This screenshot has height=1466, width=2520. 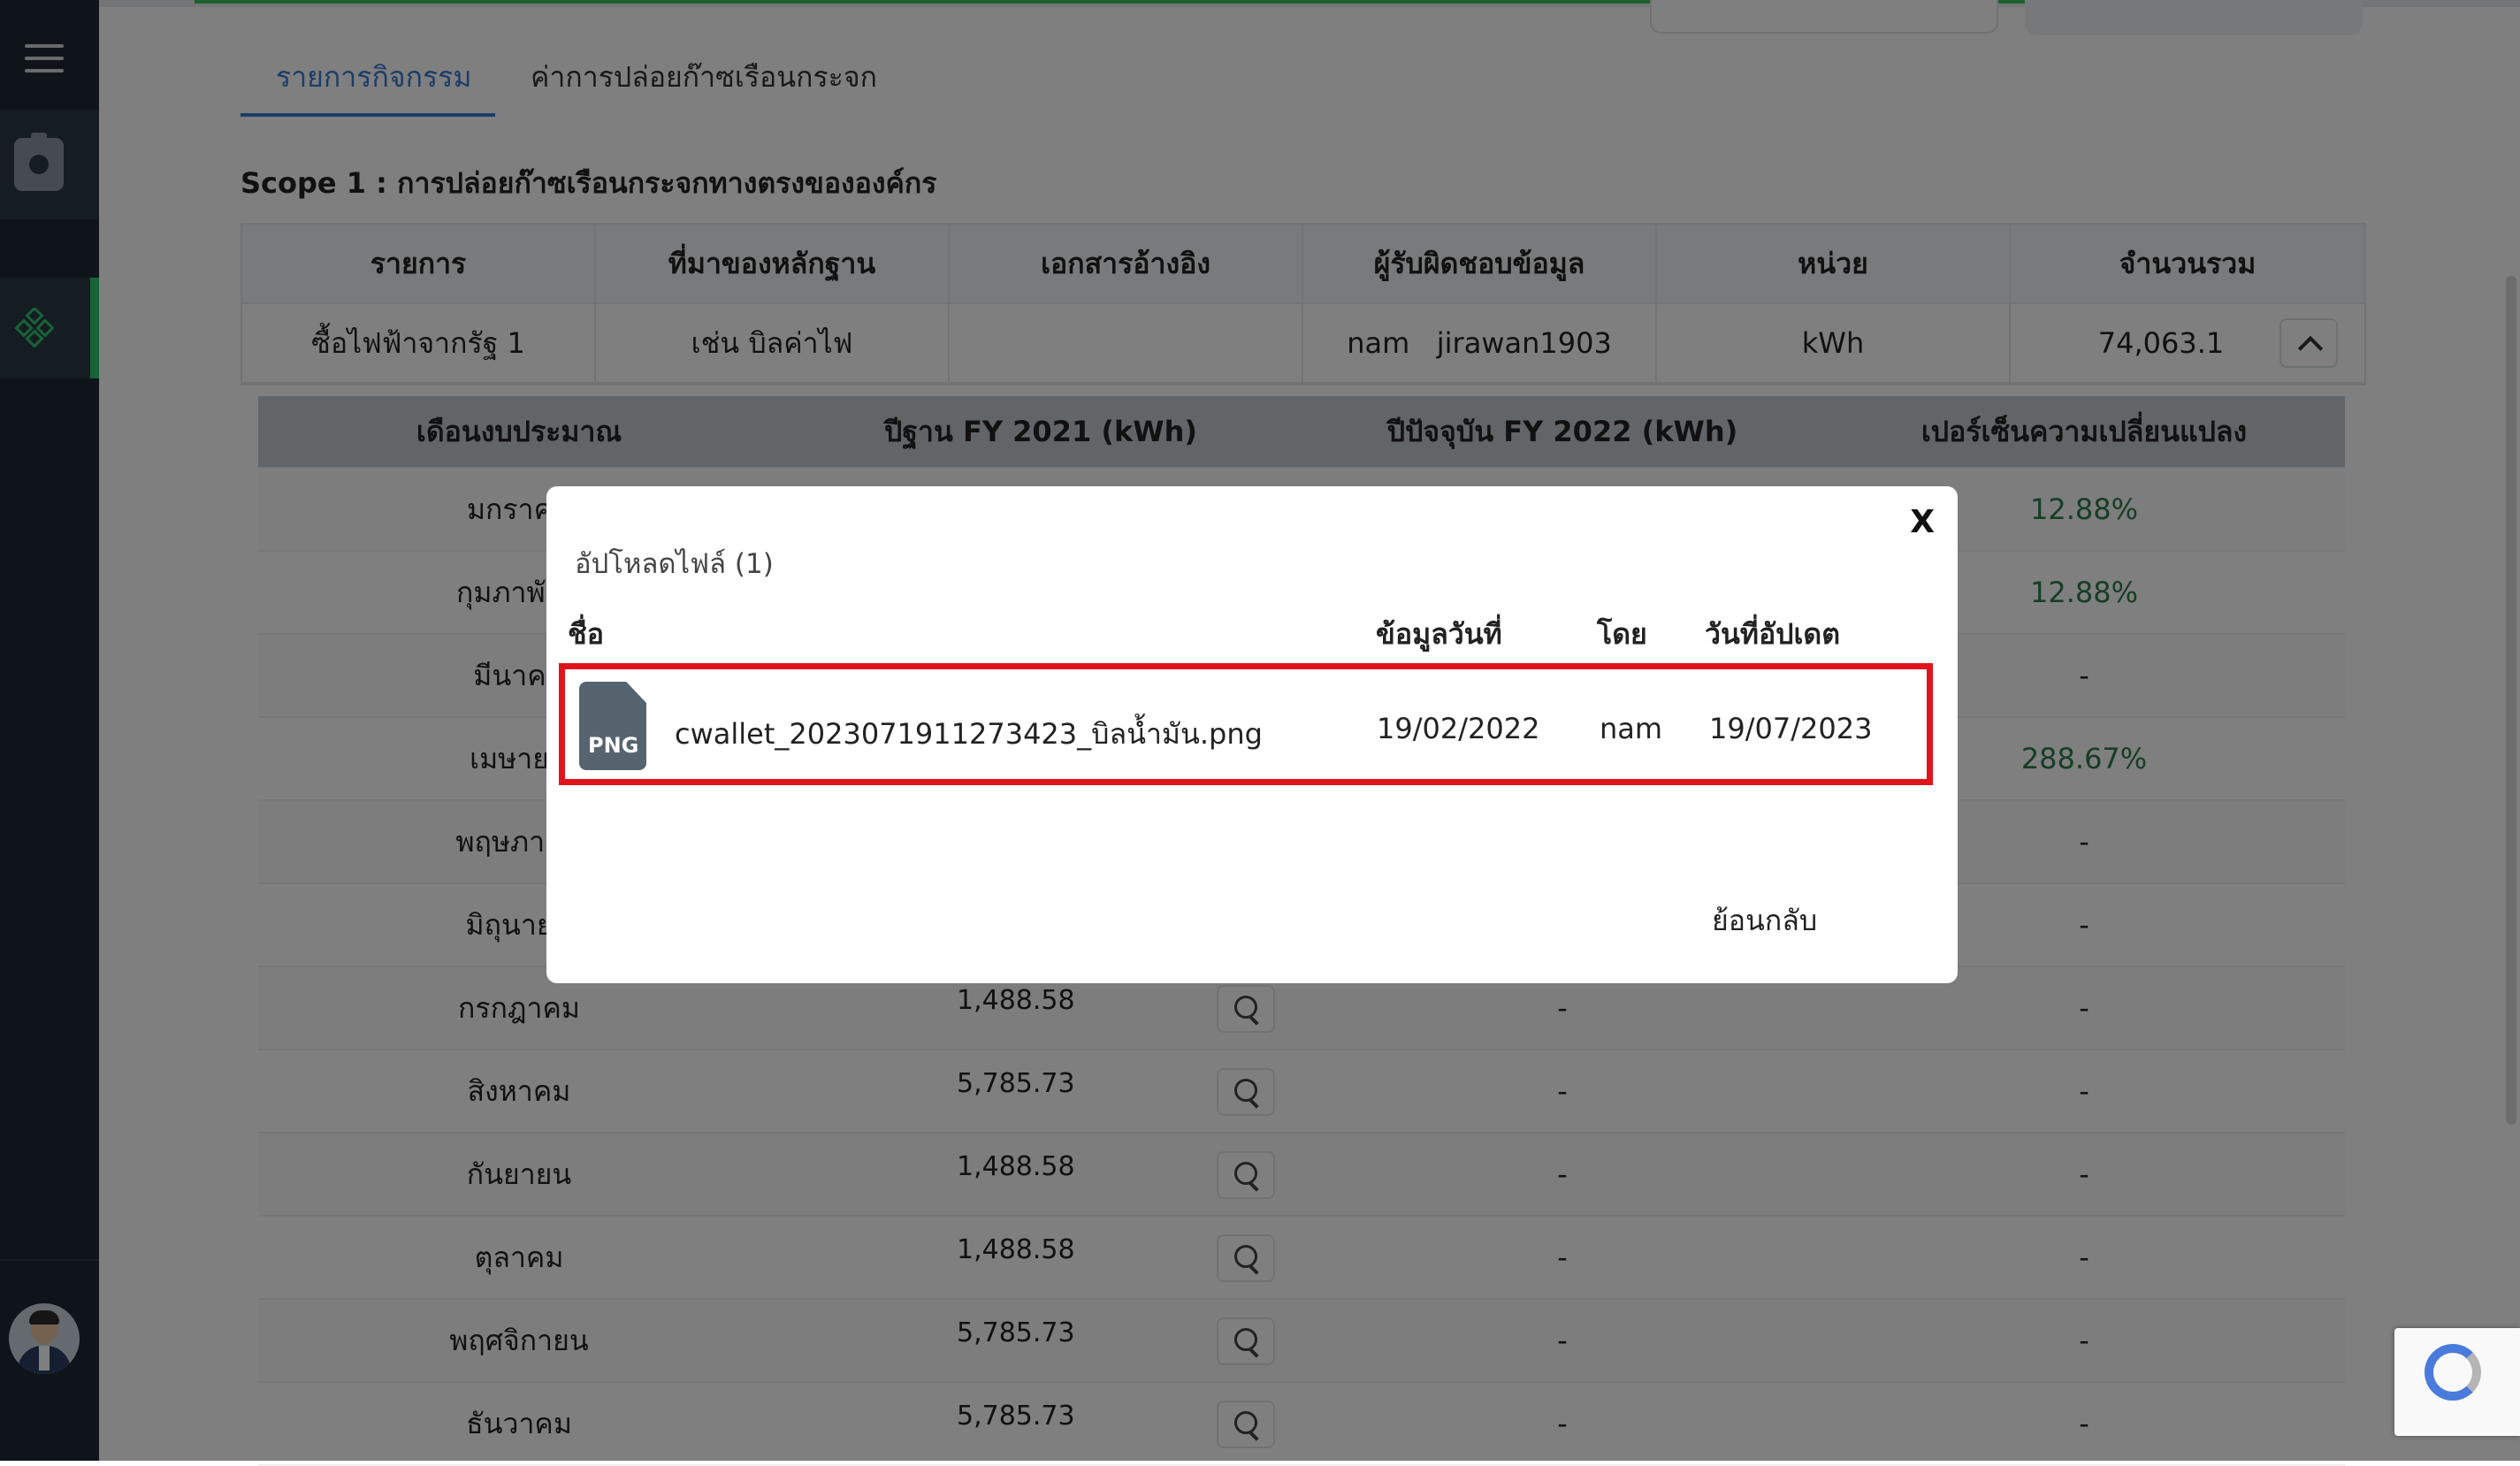 I want to click on recaptcha-icon, so click(x=2453, y=1372).